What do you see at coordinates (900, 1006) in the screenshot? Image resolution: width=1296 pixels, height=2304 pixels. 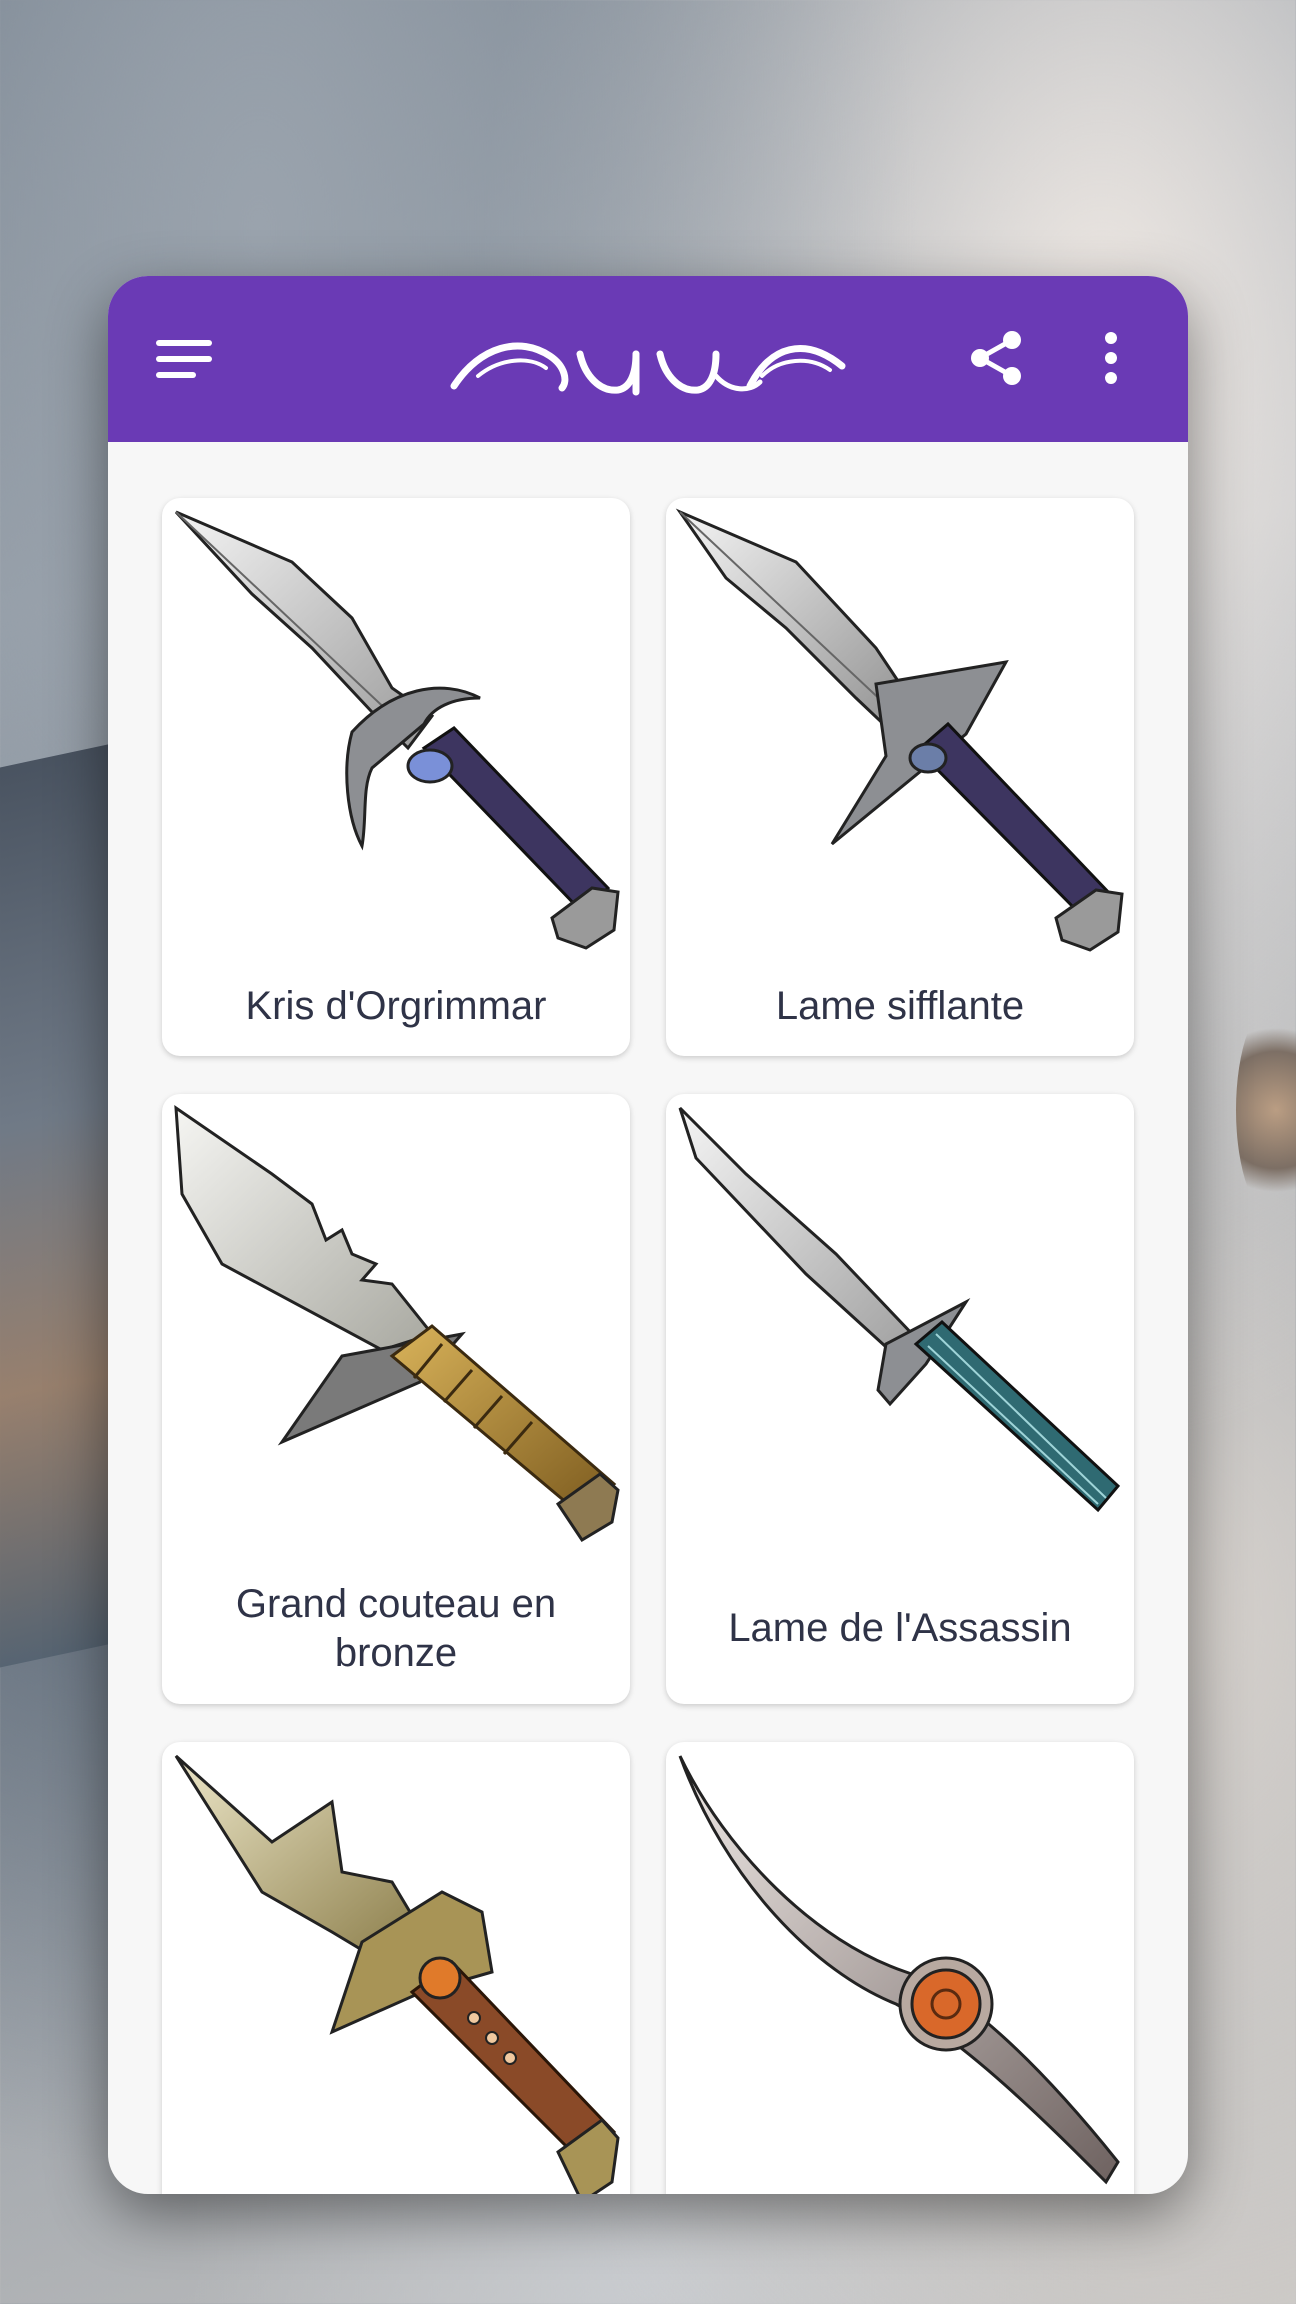 I see `item-label: Lame sifflante` at bounding box center [900, 1006].